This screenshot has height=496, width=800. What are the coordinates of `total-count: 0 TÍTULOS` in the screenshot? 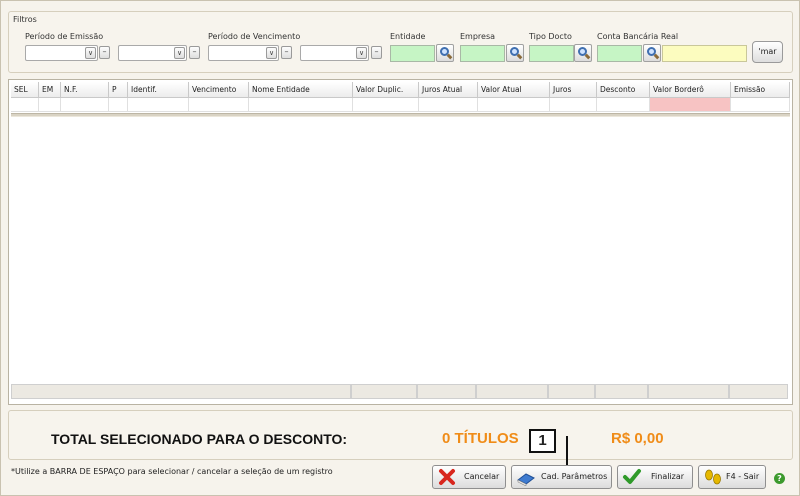 It's located at (480, 438).